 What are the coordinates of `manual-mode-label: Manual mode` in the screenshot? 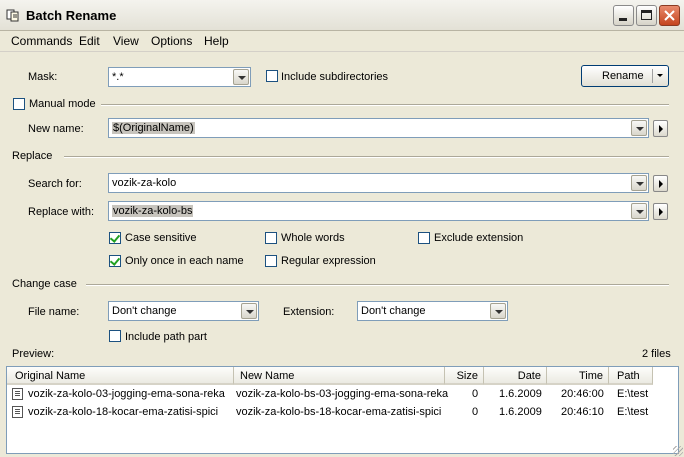 It's located at (62, 104).